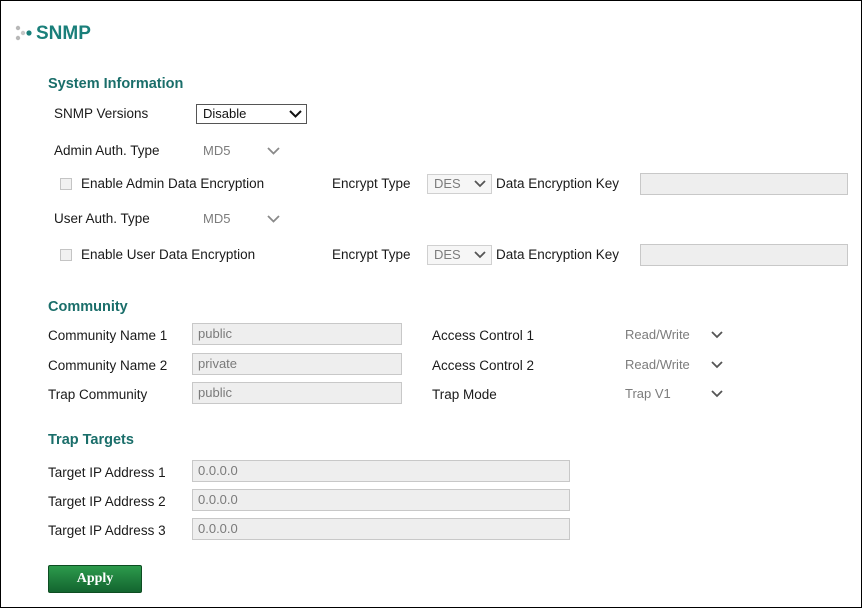 This screenshot has width=862, height=608. I want to click on community-heading: Community, so click(88, 307).